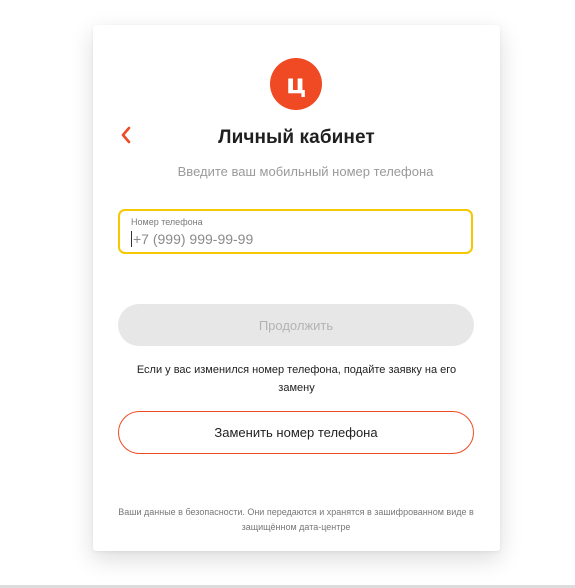 This screenshot has height=588, width=575. What do you see at coordinates (296, 137) in the screenshot?
I see `page-title: Личный кабинет` at bounding box center [296, 137].